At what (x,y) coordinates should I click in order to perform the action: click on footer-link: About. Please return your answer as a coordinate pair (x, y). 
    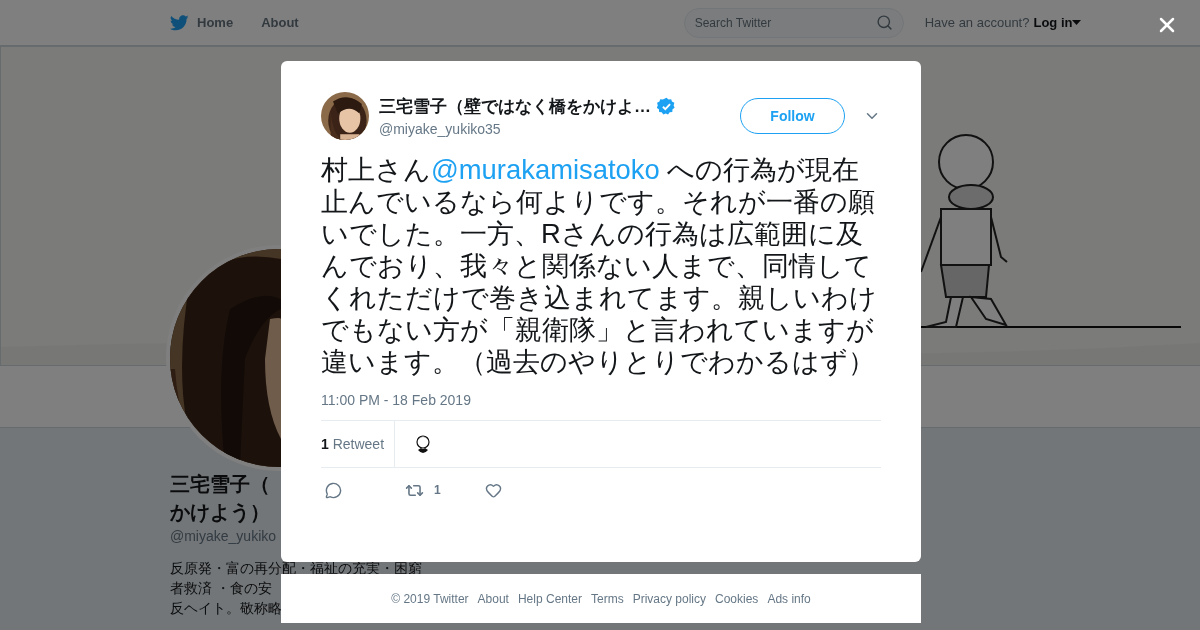
    Looking at the image, I should click on (493, 598).